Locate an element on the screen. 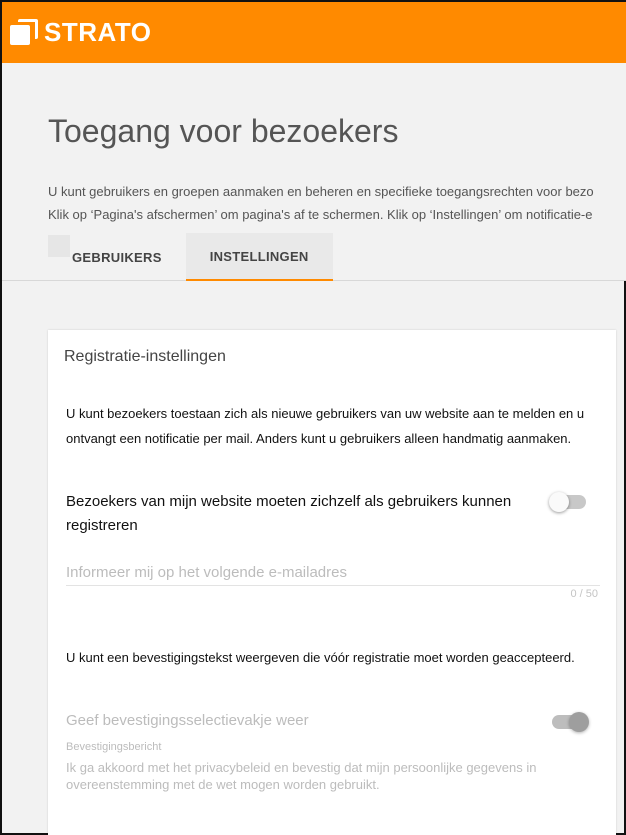 This screenshot has width=626, height=835. tab-instellingen: INSTELLINGEN is located at coordinates (259, 257).